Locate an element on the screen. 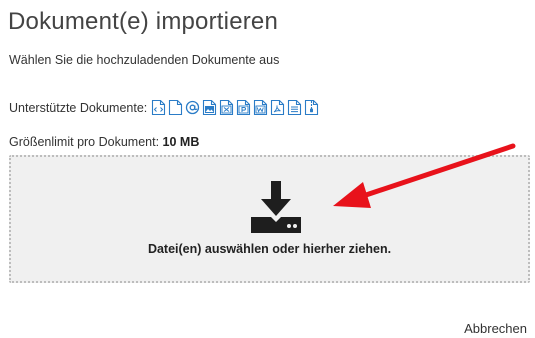 This screenshot has height=338, width=535. supported-documents-row: Unterstützte Dokumente: is located at coordinates (164, 107).